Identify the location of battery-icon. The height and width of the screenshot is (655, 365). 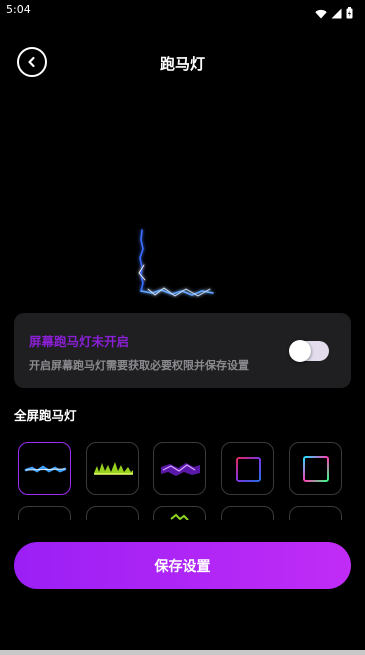
(349, 13).